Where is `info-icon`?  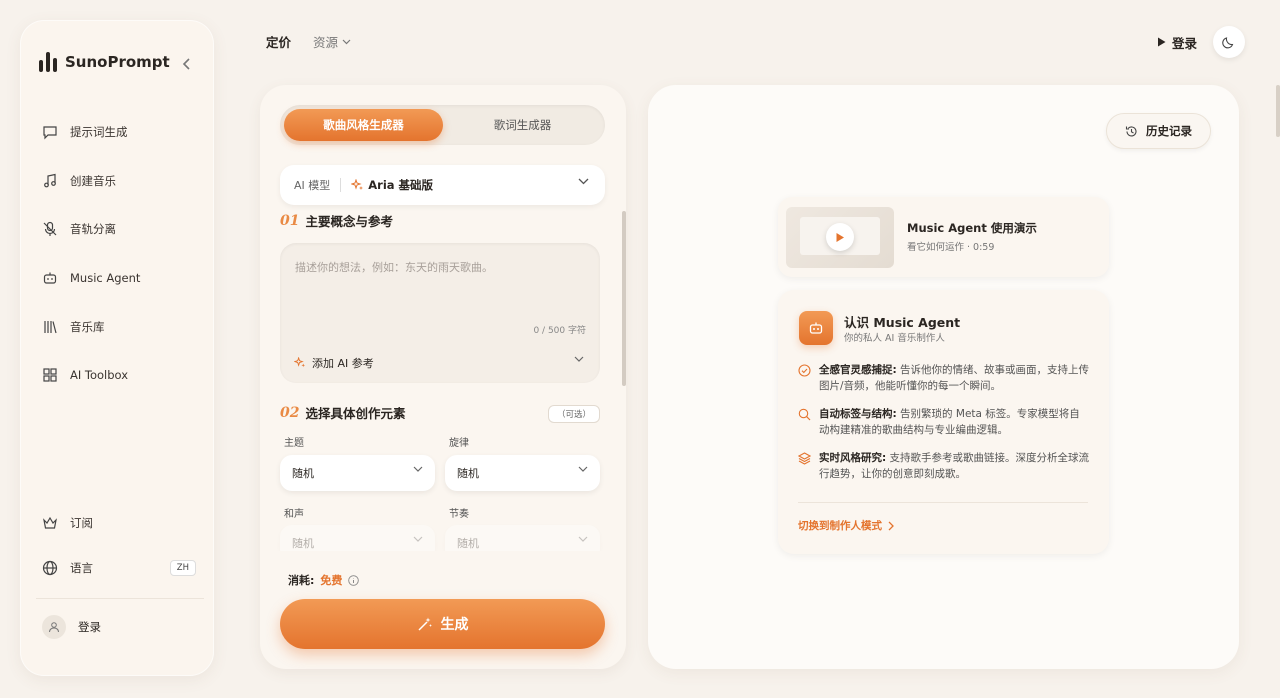
info-icon is located at coordinates (354, 580).